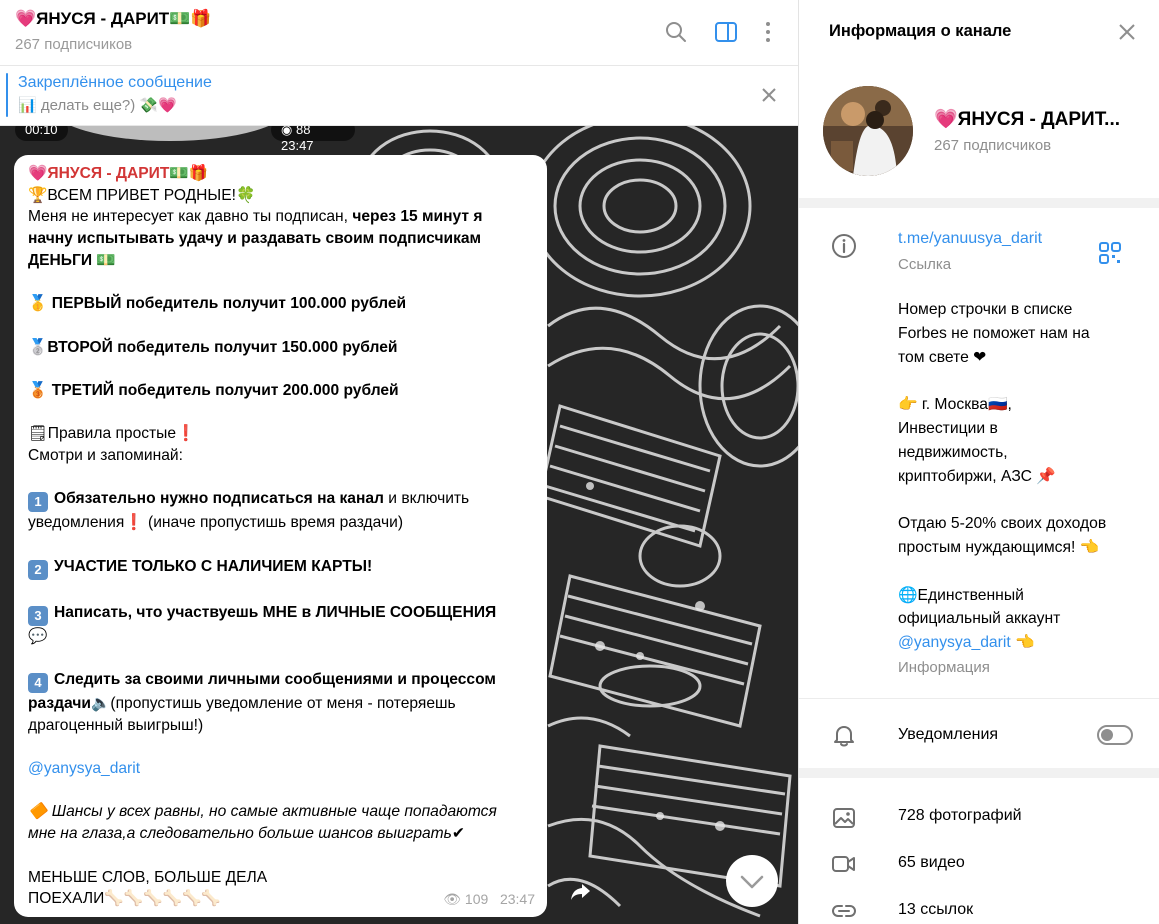  Describe the element at coordinates (844, 818) in the screenshot. I see `photo-icon` at that location.